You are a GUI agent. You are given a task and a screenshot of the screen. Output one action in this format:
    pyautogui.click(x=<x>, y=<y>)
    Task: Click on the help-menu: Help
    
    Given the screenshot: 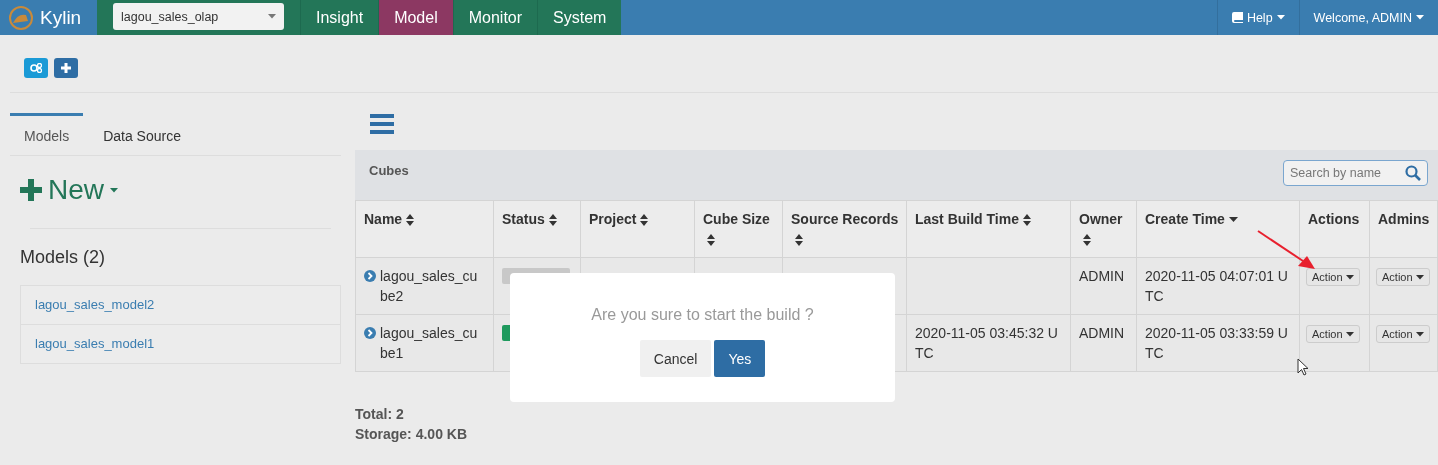 What is the action you would take?
    pyautogui.click(x=1257, y=17)
    